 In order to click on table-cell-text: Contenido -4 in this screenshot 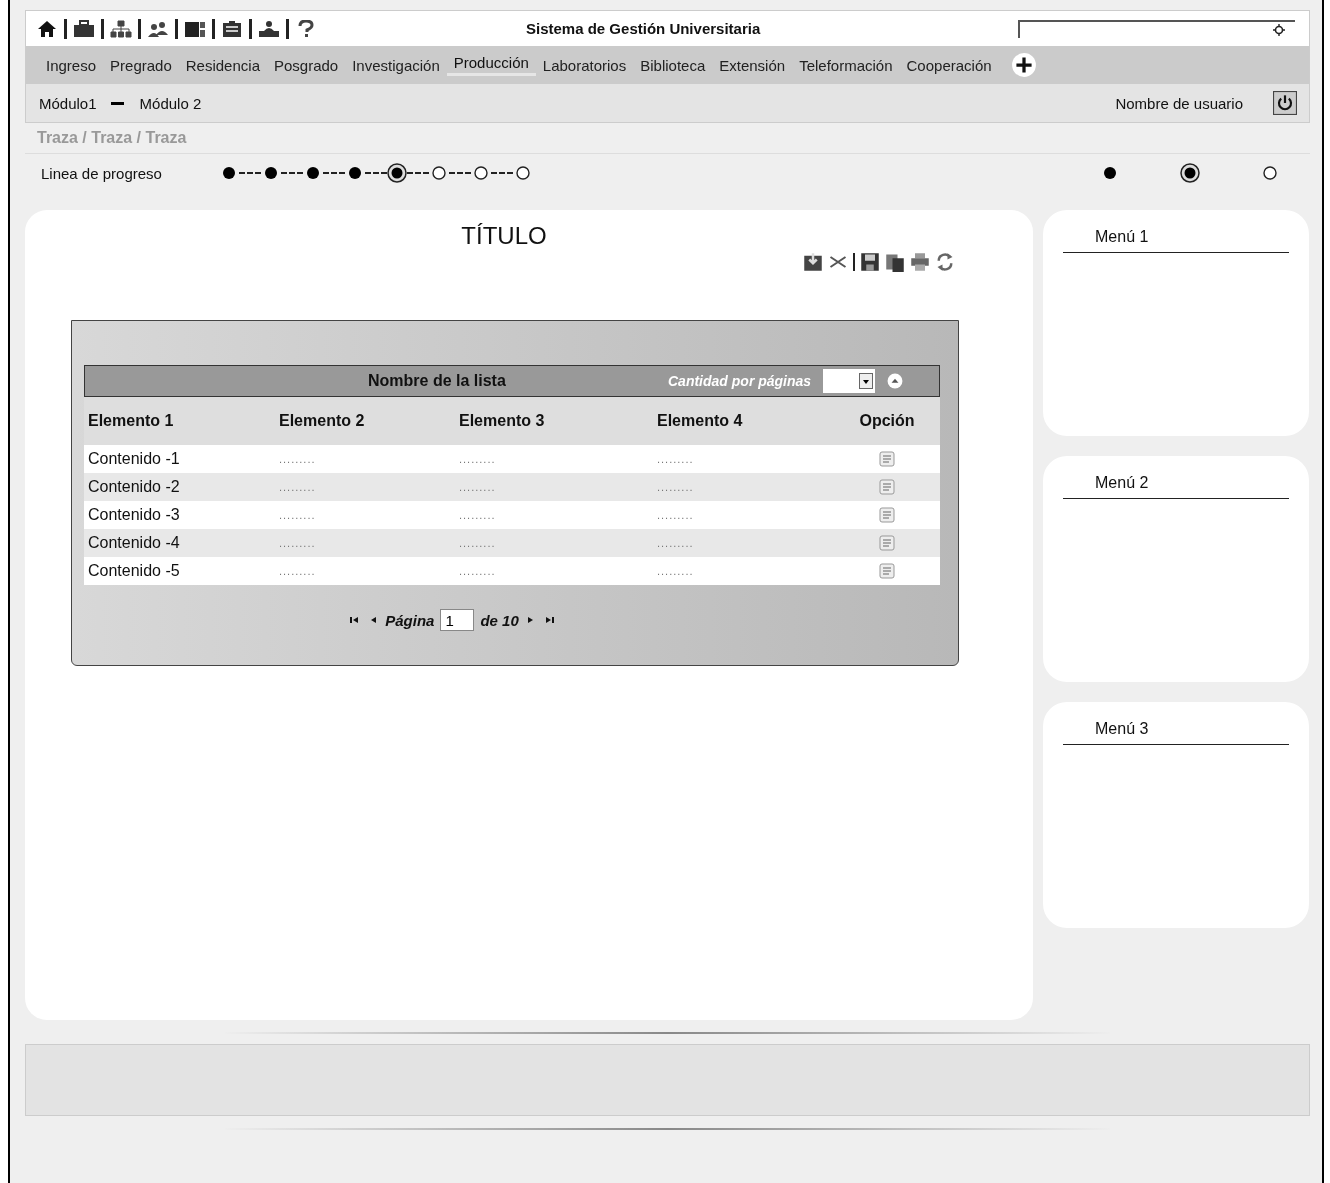, I will do `click(134, 543)`.